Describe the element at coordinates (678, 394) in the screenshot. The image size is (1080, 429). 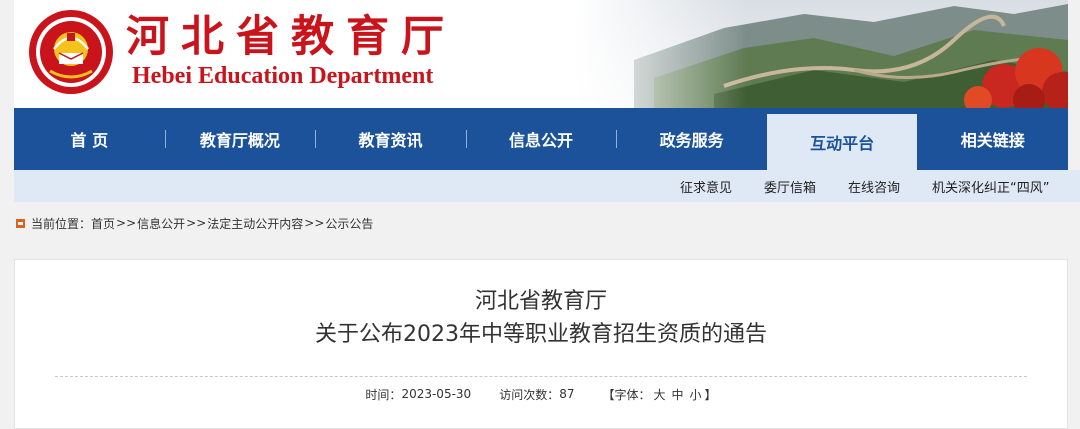
I see `font-size-medium-button: 中` at that location.